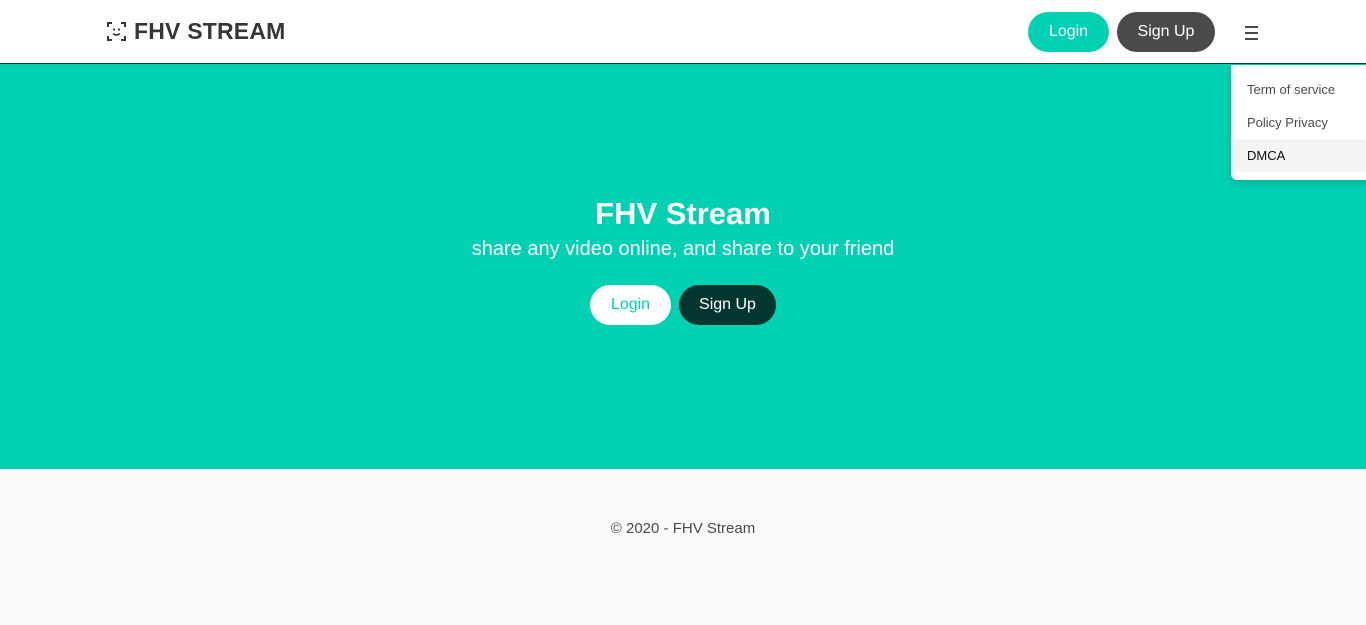  Describe the element at coordinates (630, 305) in the screenshot. I see `hero-login-button: Login` at that location.